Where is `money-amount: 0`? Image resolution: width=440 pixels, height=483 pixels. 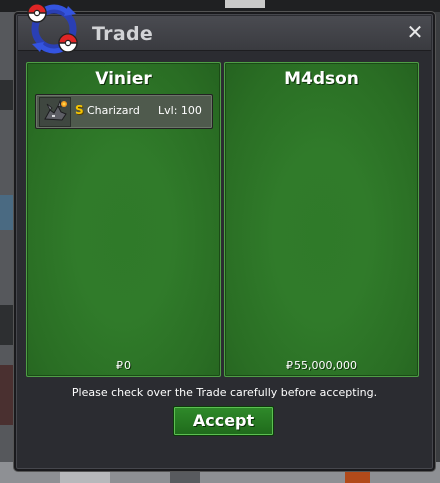 money-amount: 0 is located at coordinates (127, 365).